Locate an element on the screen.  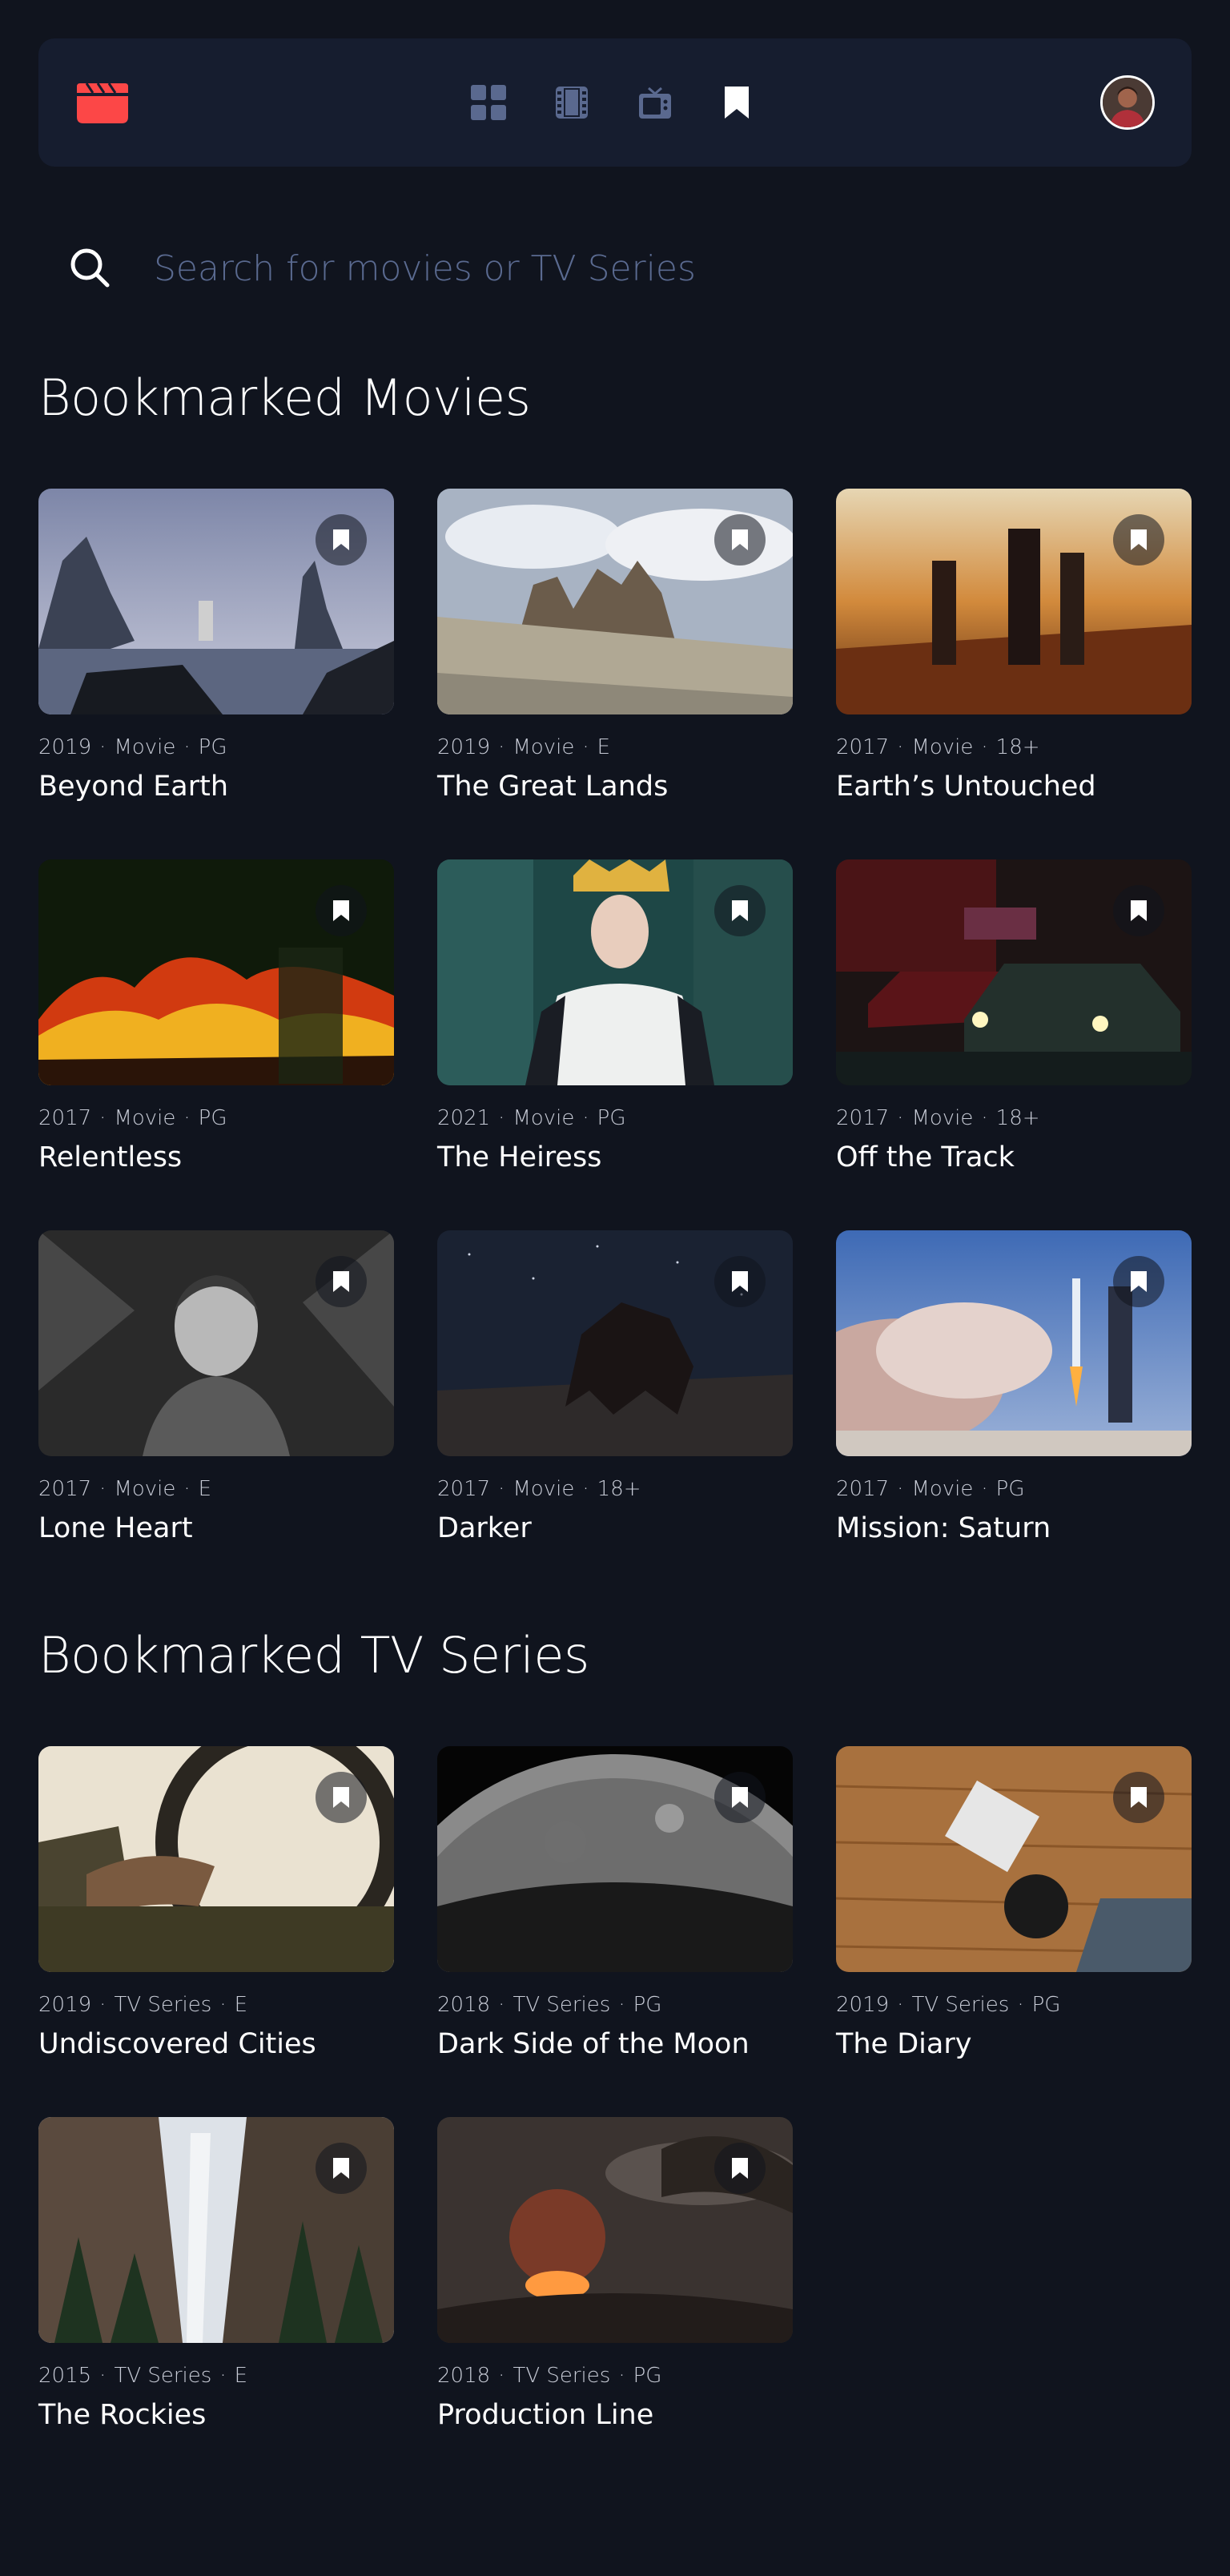
card-title: Earth’s Untouched is located at coordinates (966, 787).